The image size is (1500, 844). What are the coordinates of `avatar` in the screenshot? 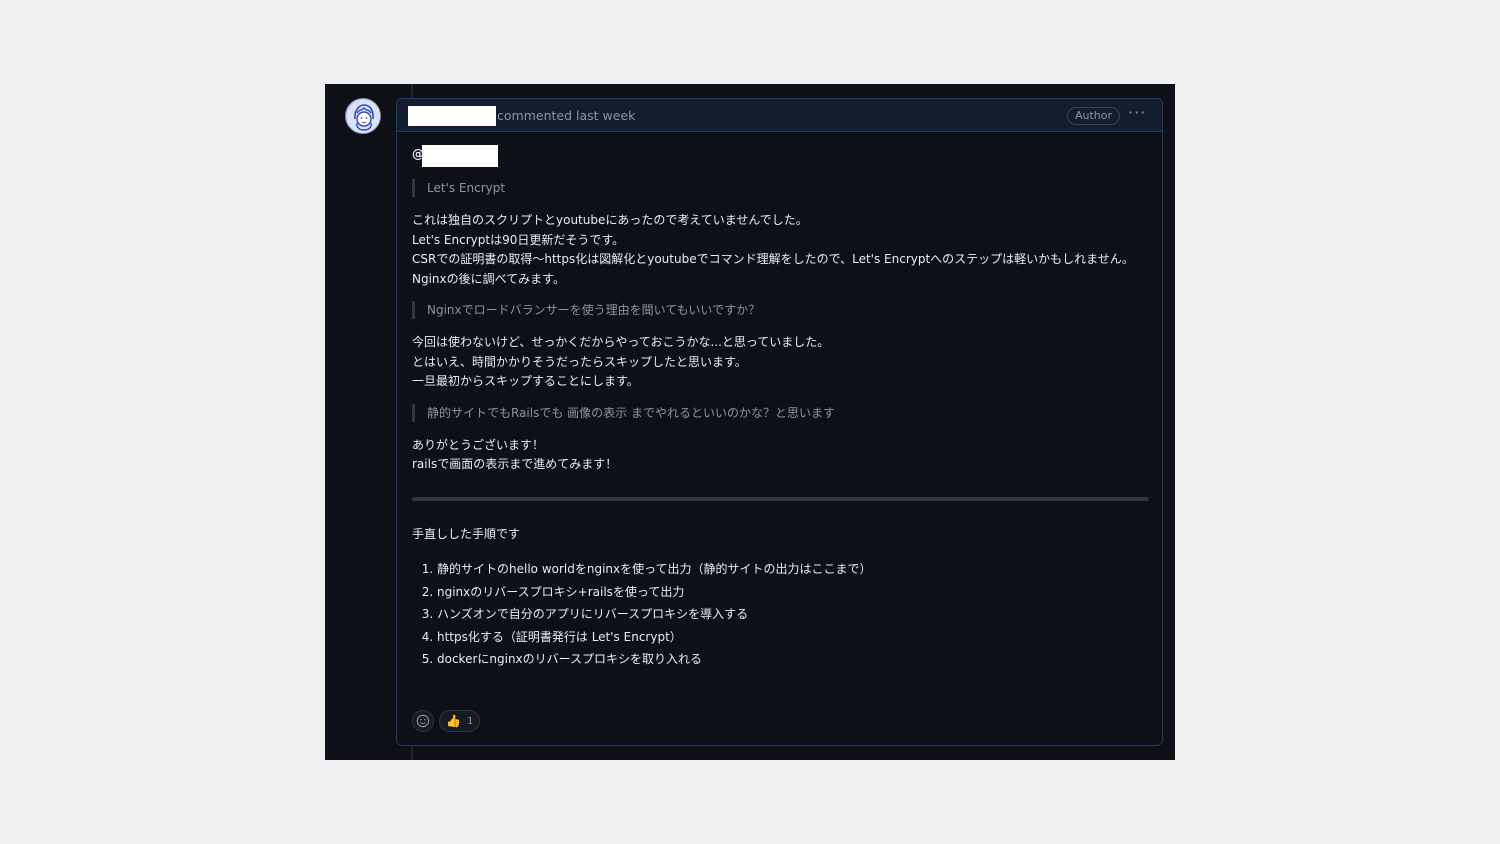 It's located at (363, 116).